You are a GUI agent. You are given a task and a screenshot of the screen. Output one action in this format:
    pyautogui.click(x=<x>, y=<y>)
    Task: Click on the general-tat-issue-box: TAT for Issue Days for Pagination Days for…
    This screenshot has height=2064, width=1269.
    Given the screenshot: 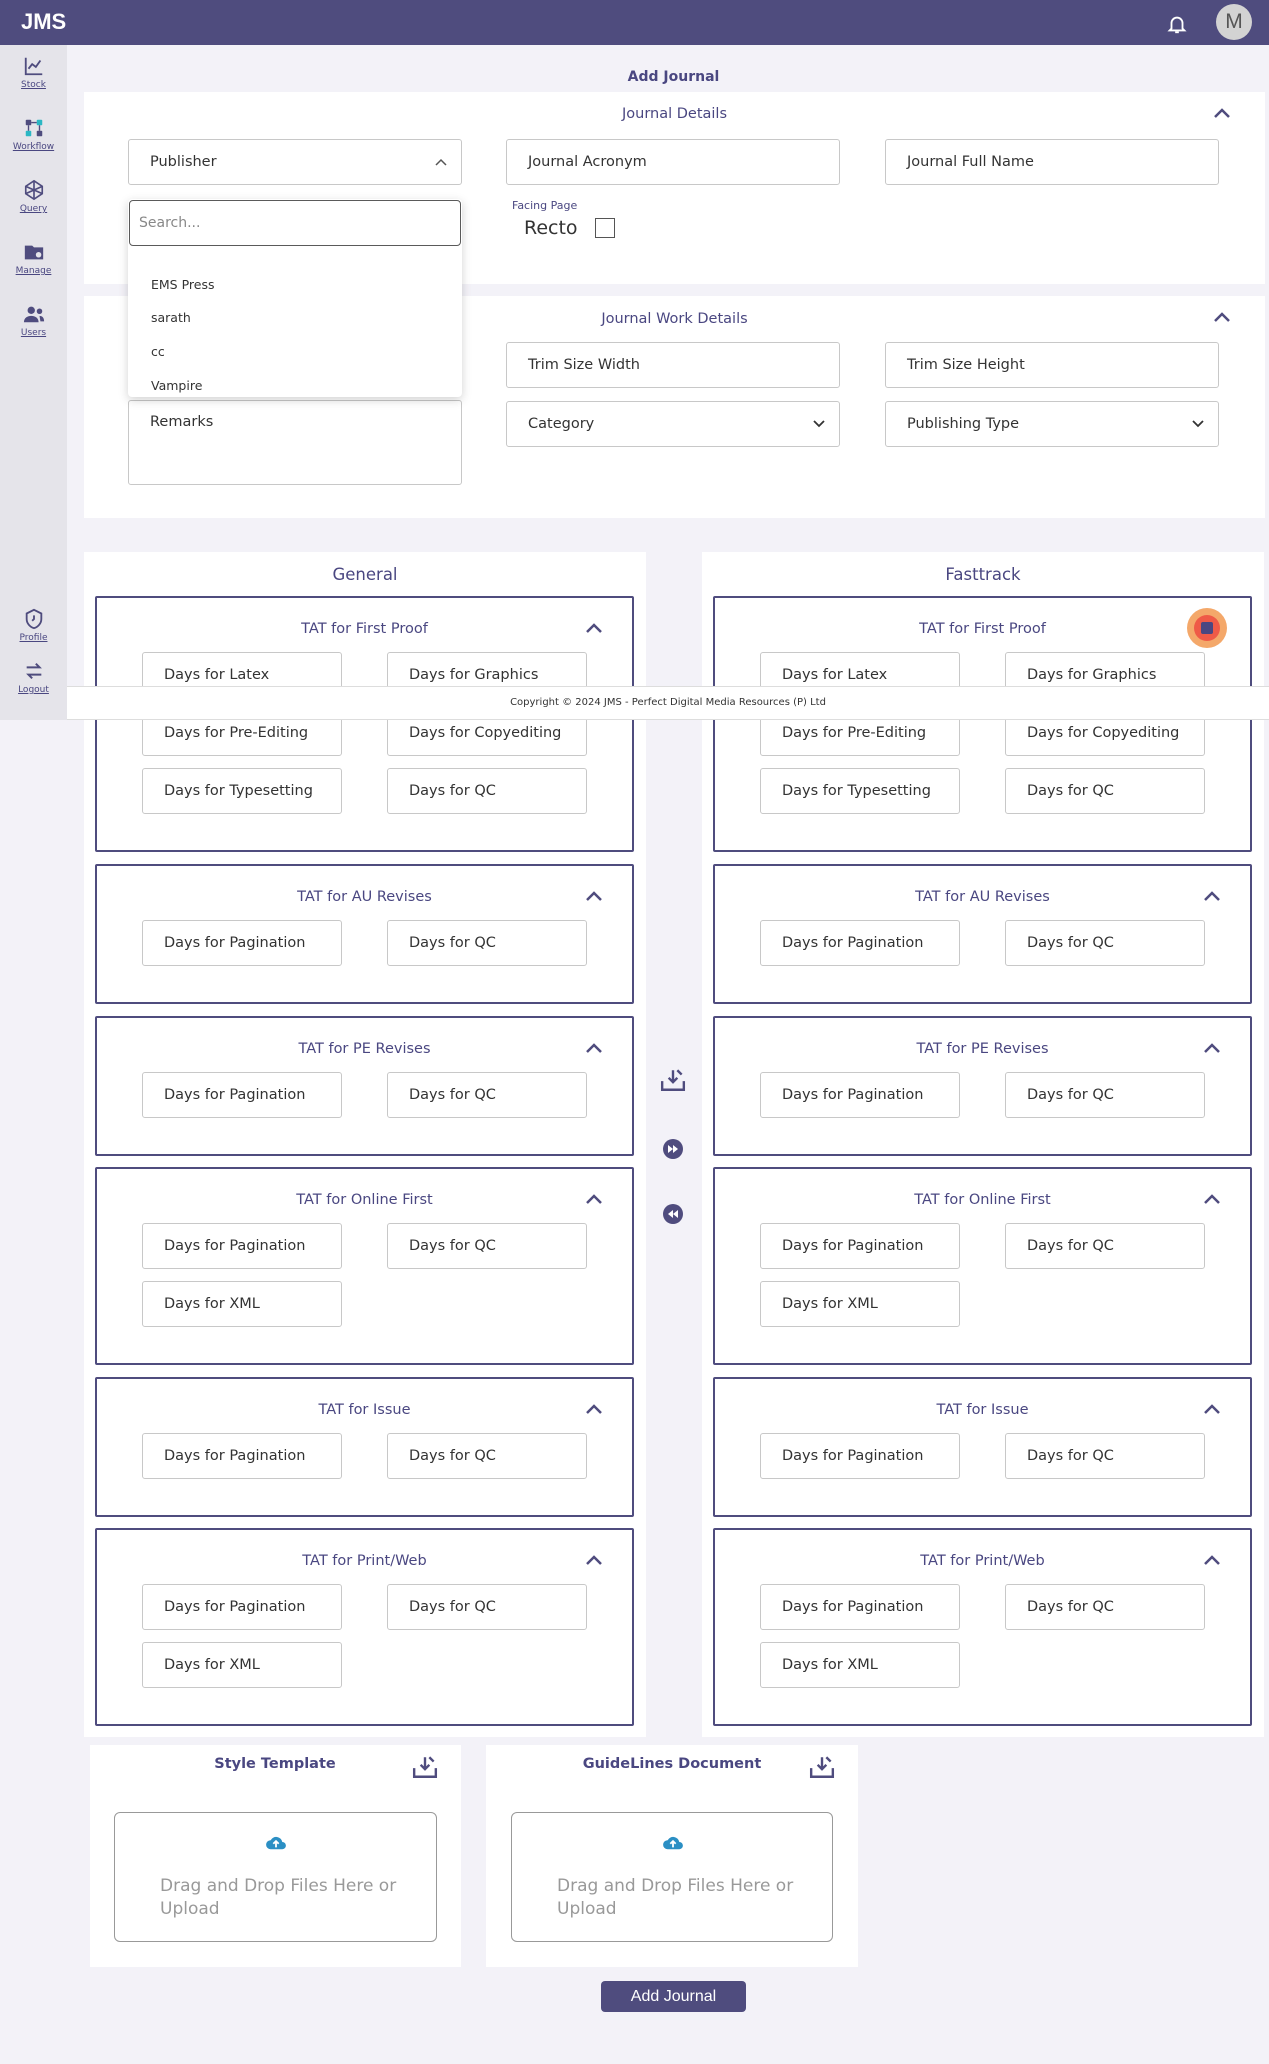 What is the action you would take?
    pyautogui.click(x=364, y=1447)
    